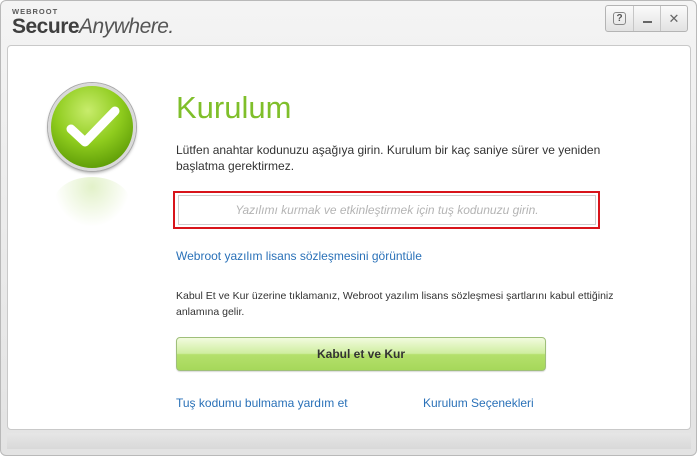 This screenshot has height=456, width=697. What do you see at coordinates (387, 210) in the screenshot?
I see `keycode-input` at bounding box center [387, 210].